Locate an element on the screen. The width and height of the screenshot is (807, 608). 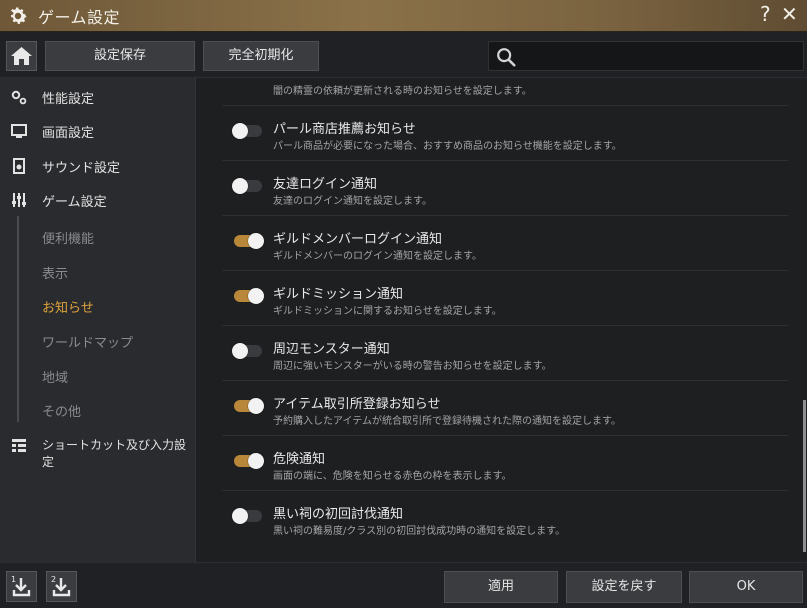
footer-bar: 1 2 適用 設定を戻す OK is located at coordinates (403, 585).